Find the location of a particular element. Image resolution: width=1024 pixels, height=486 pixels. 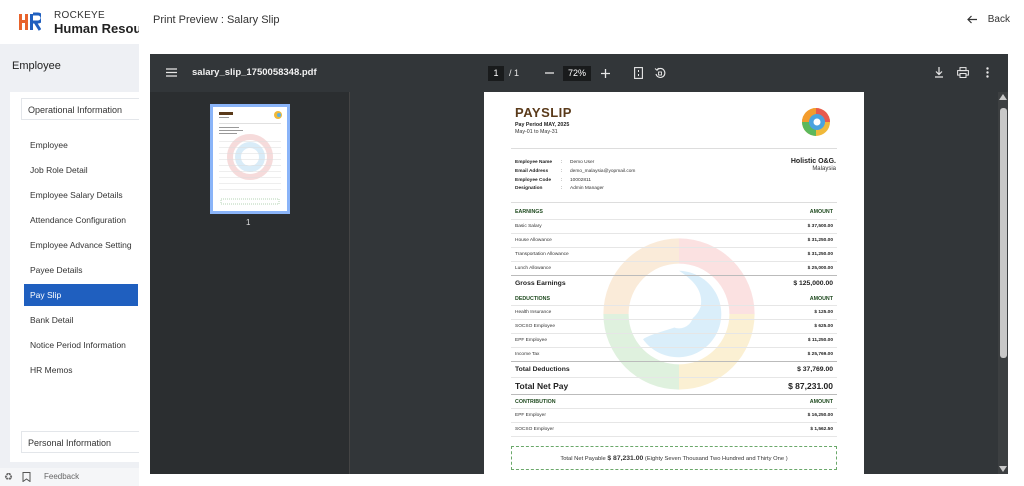

scroll-up-icon is located at coordinates (1003, 97).